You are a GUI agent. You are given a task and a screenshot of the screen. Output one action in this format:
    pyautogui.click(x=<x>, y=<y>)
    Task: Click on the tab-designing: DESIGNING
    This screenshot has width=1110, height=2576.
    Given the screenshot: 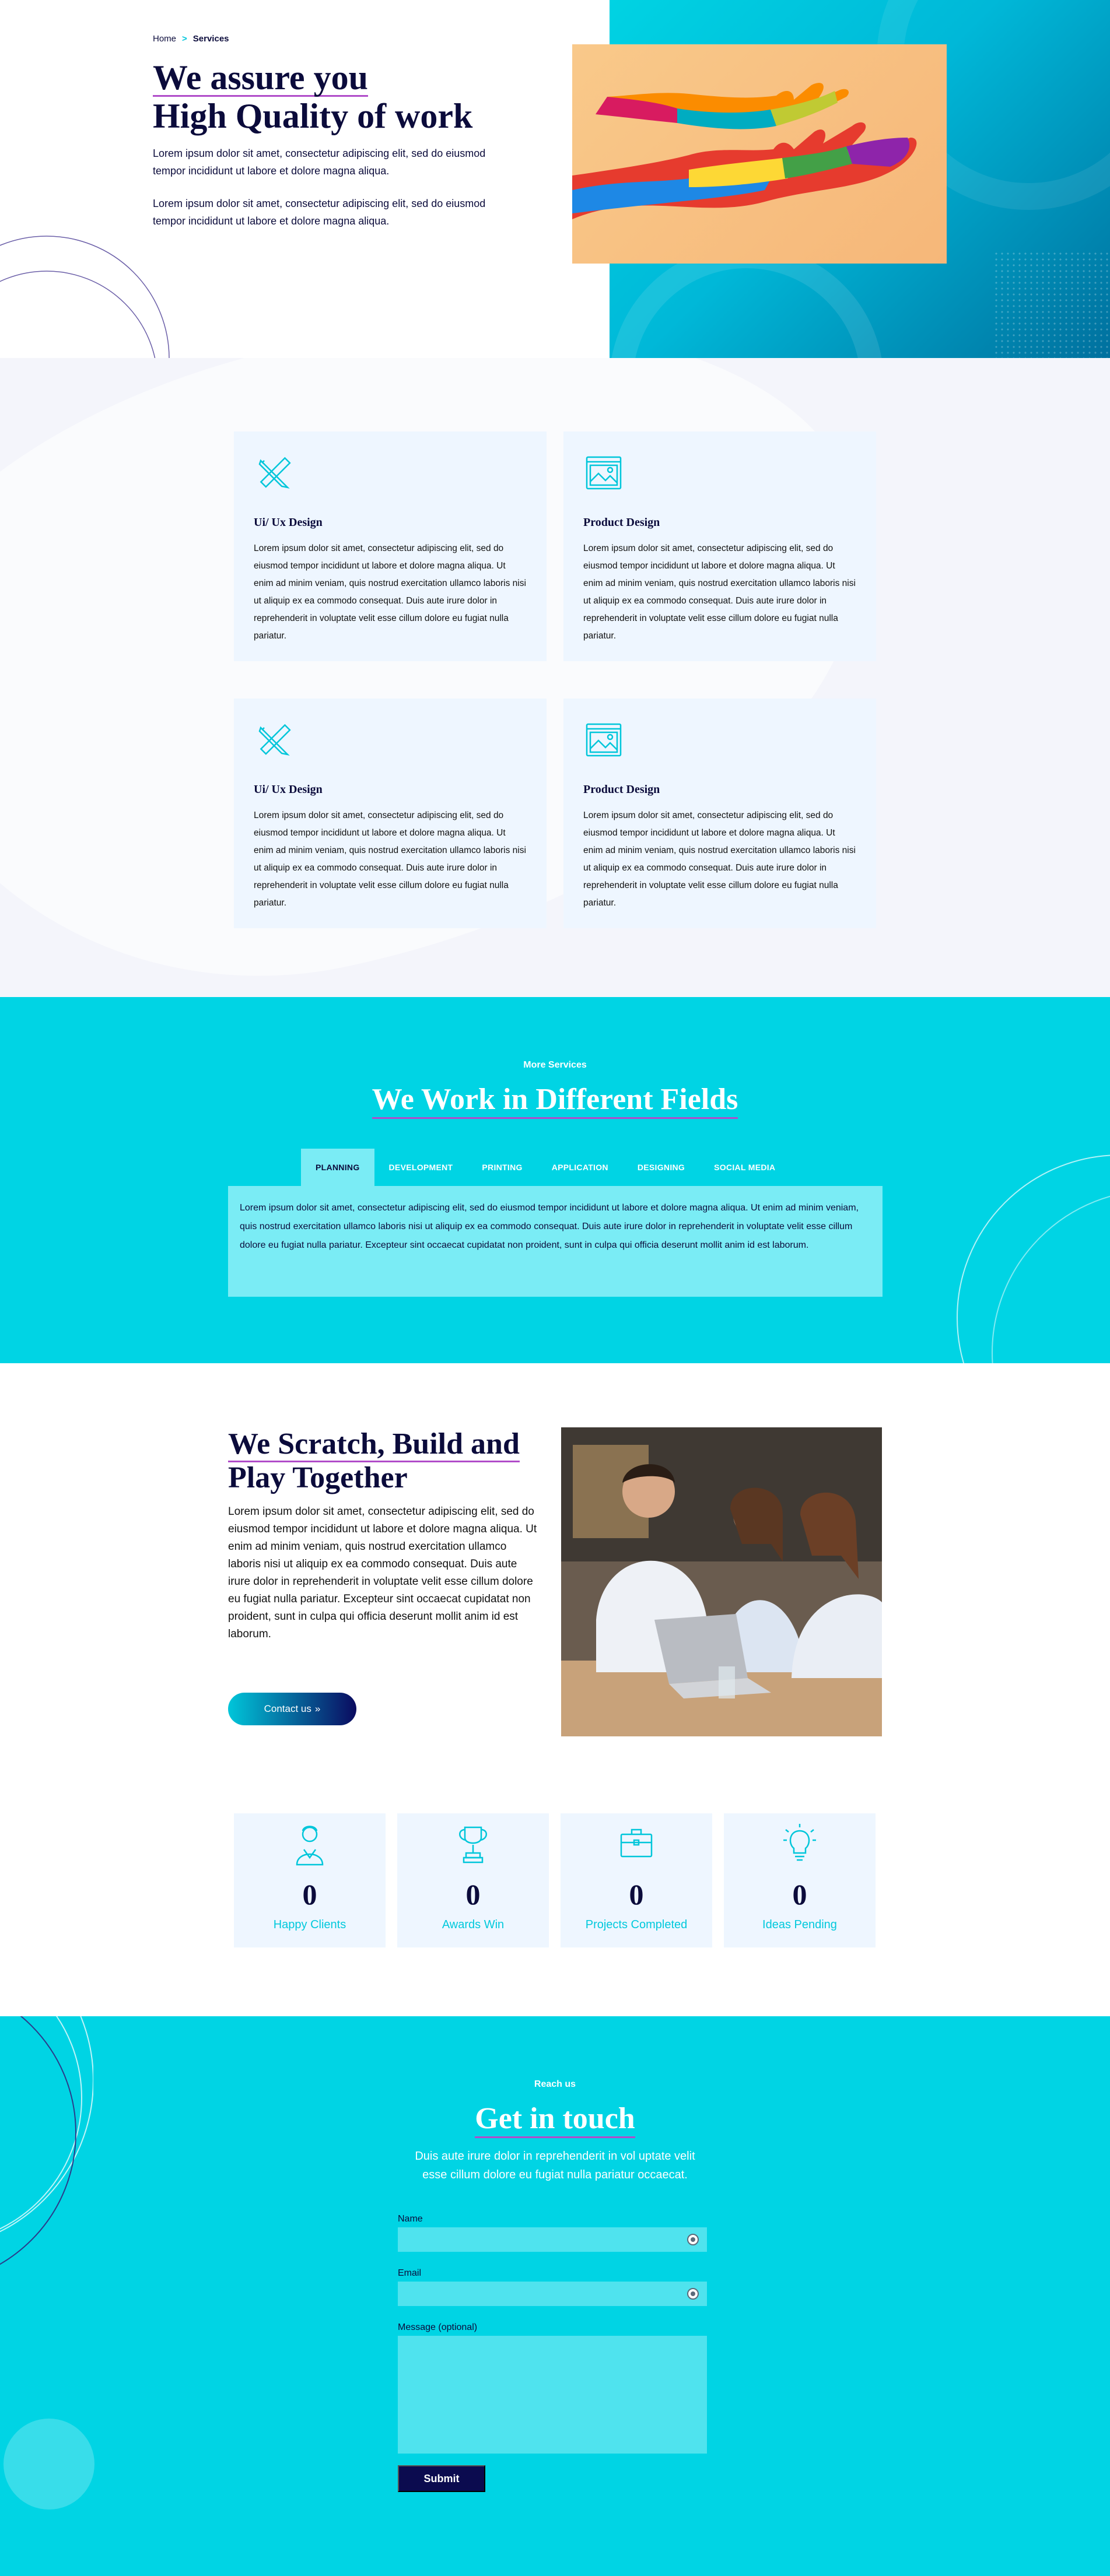 What is the action you would take?
    pyautogui.click(x=661, y=1167)
    